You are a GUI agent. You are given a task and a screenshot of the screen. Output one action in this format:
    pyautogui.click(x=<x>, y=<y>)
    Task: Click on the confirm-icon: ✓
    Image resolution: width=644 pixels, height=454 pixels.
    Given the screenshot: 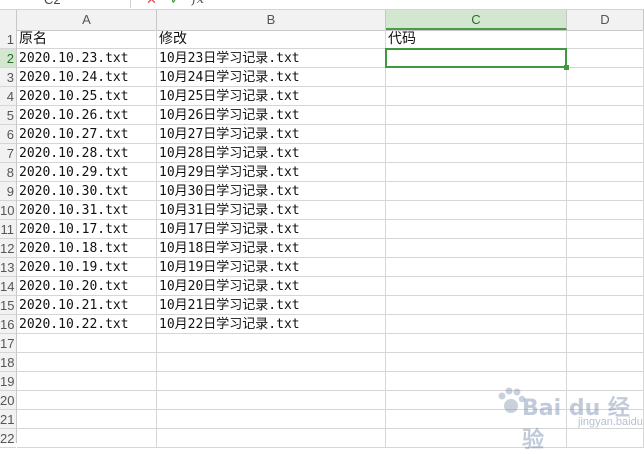 What is the action you would take?
    pyautogui.click(x=175, y=4)
    